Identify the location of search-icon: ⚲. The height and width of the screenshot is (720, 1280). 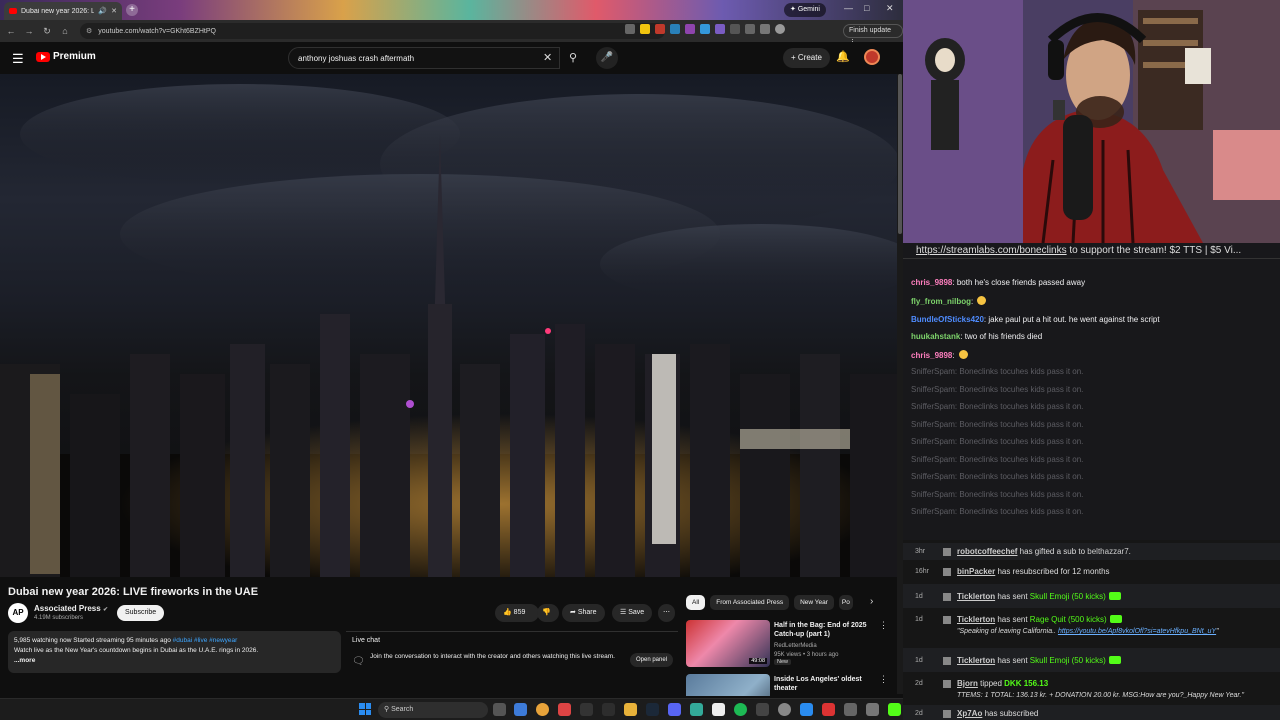
(573, 58).